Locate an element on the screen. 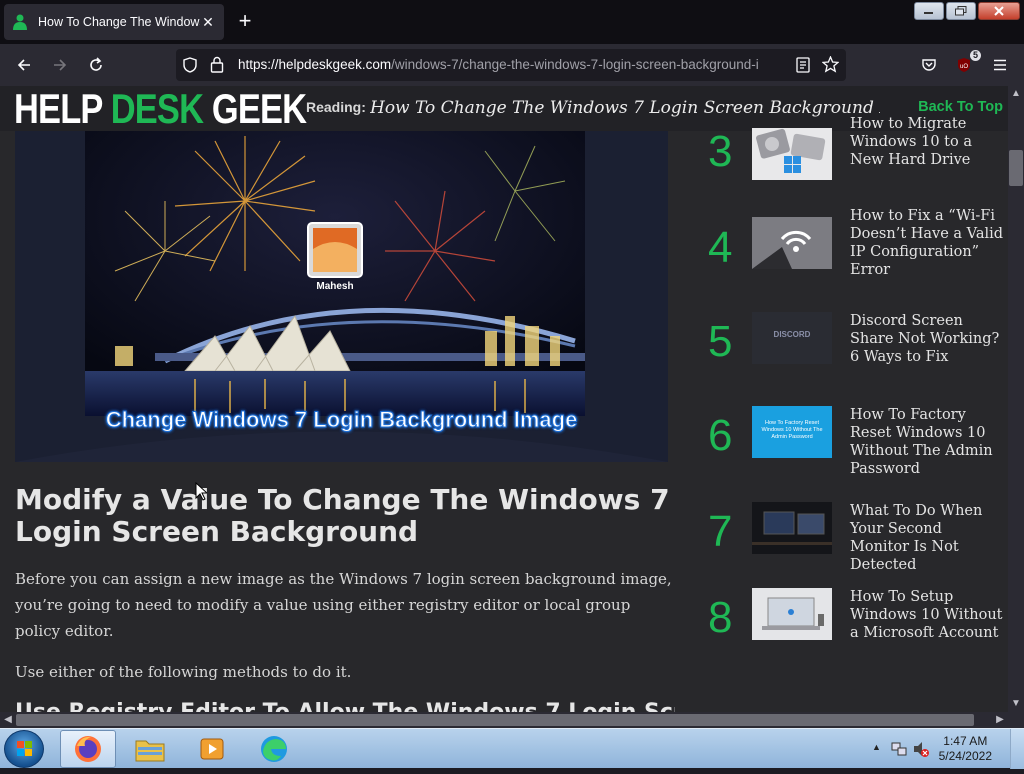 Image resolution: width=1024 pixels, height=774 pixels. scroll-right-icon: ▶ is located at coordinates (1000, 720).